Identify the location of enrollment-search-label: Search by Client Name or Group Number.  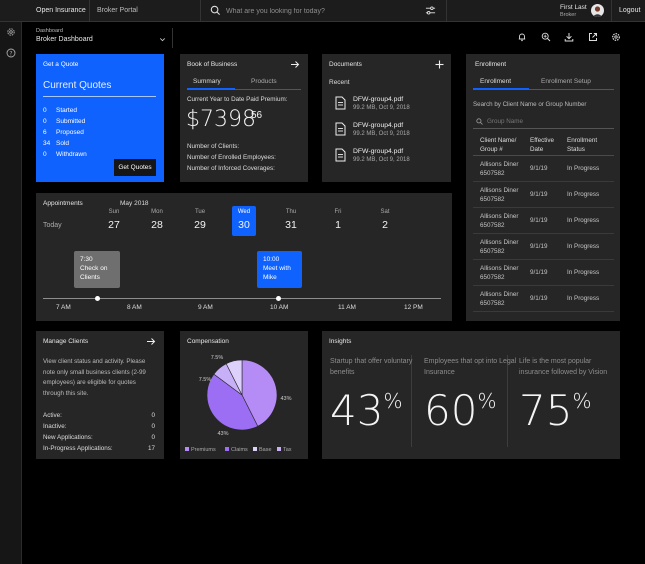
(530, 104).